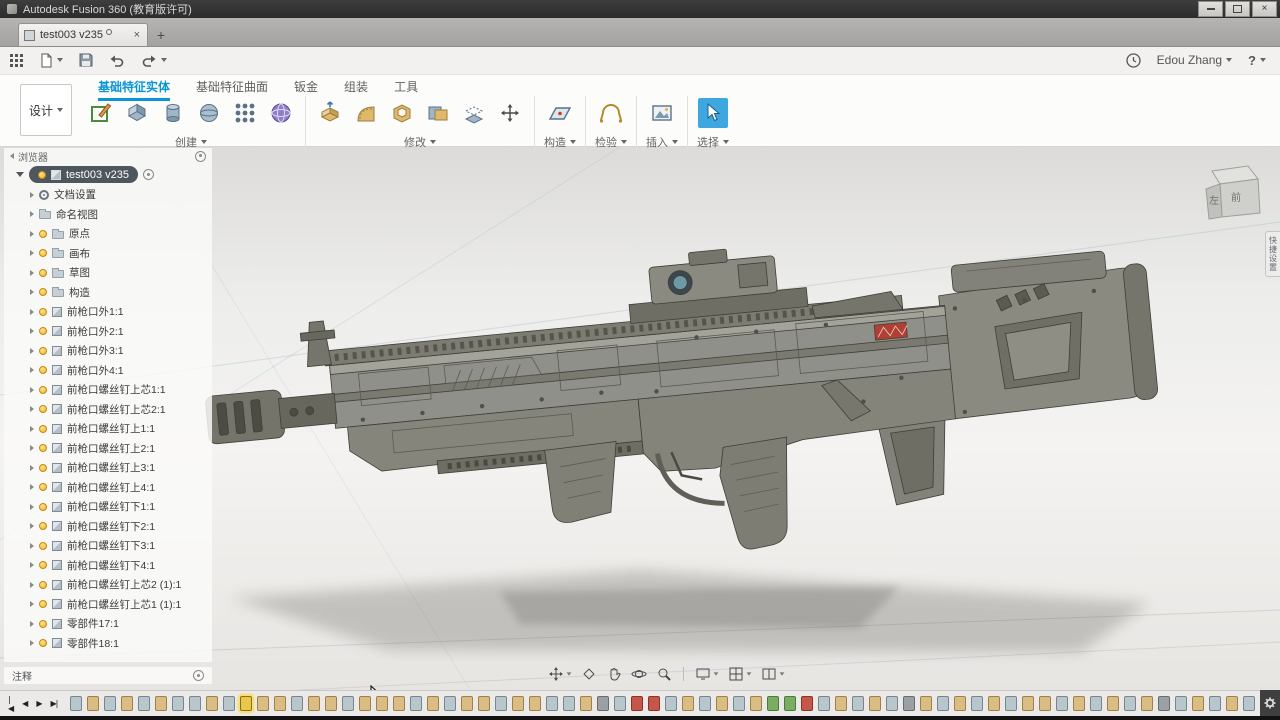 The height and width of the screenshot is (720, 1280). What do you see at coordinates (713, 113) in the screenshot?
I see `select-button` at bounding box center [713, 113].